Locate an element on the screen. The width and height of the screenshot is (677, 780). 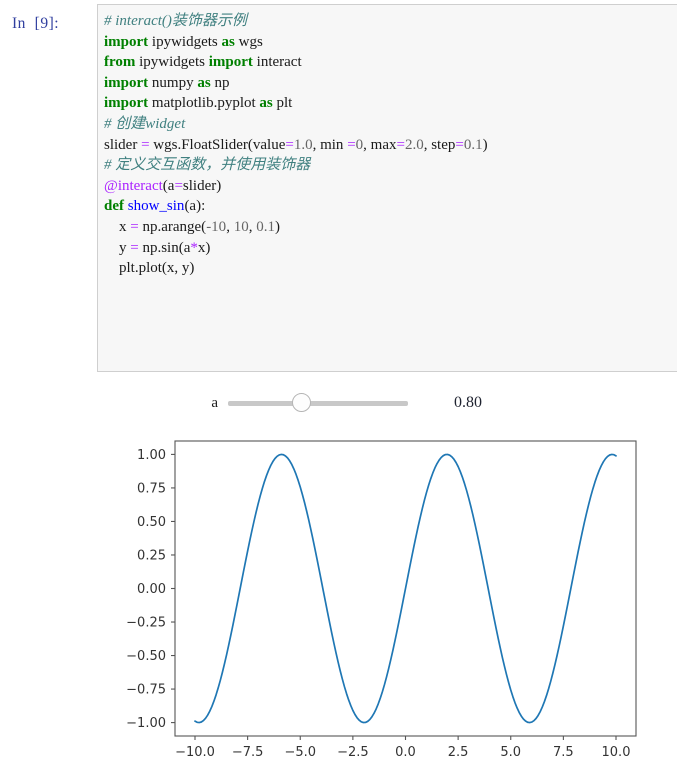
y-tick-label: 0.50 is located at coordinates (151, 522).